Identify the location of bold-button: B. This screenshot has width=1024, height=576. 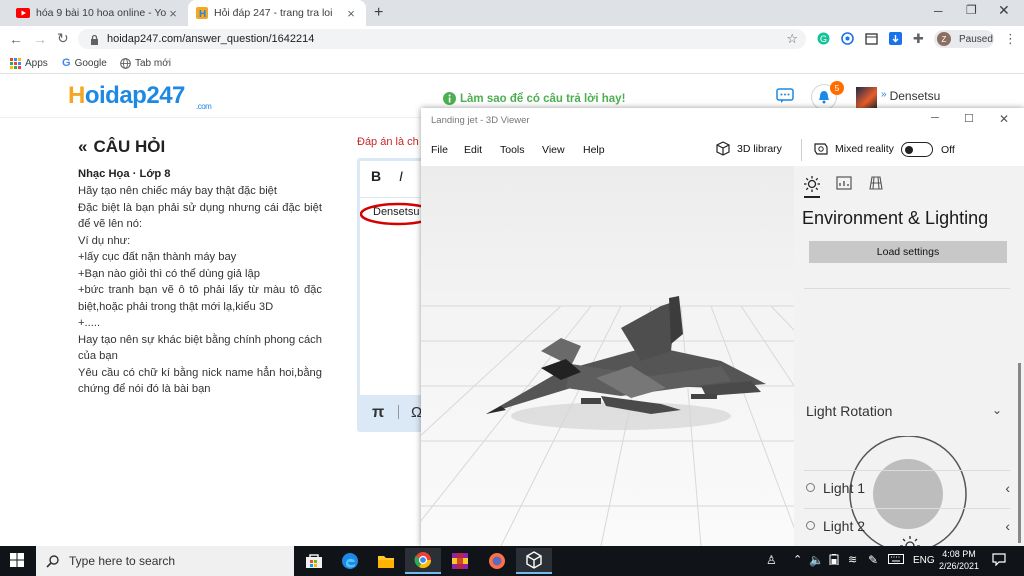
(376, 176).